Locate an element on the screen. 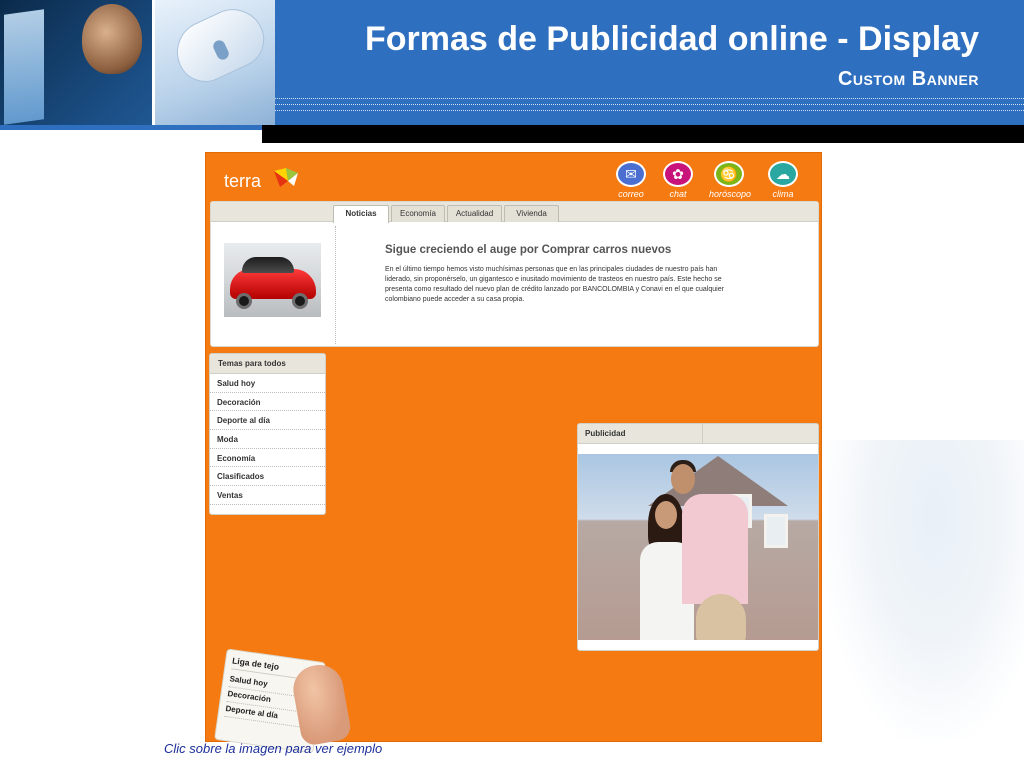 The width and height of the screenshot is (1024, 768). person-at-computer-graphic is located at coordinates (112, 39).